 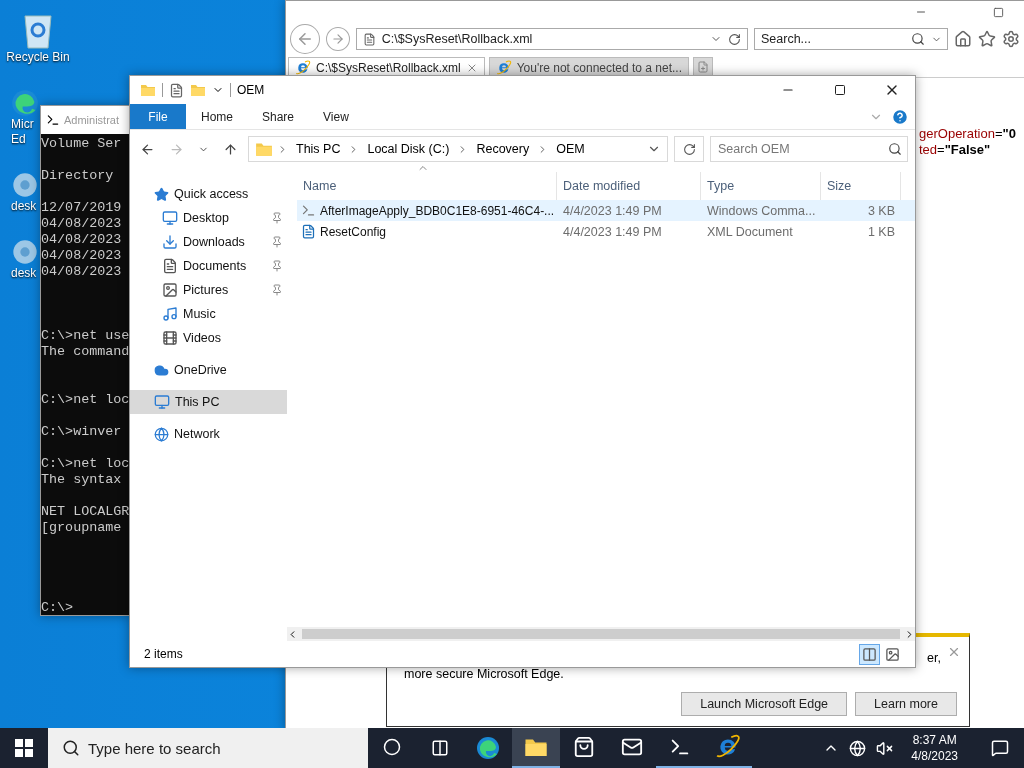 What do you see at coordinates (170, 242) in the screenshot?
I see `download-icon` at bounding box center [170, 242].